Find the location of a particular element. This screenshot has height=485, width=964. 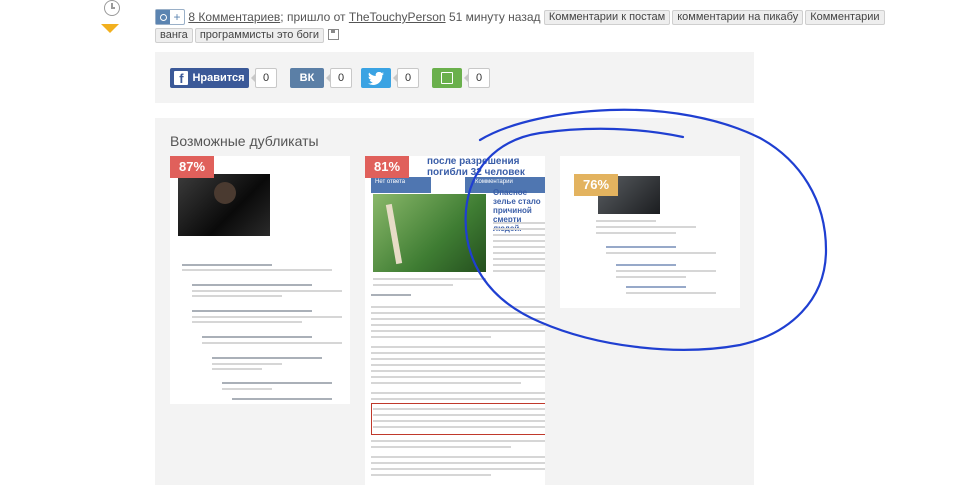

from-label: ; пришло от is located at coordinates (313, 17).